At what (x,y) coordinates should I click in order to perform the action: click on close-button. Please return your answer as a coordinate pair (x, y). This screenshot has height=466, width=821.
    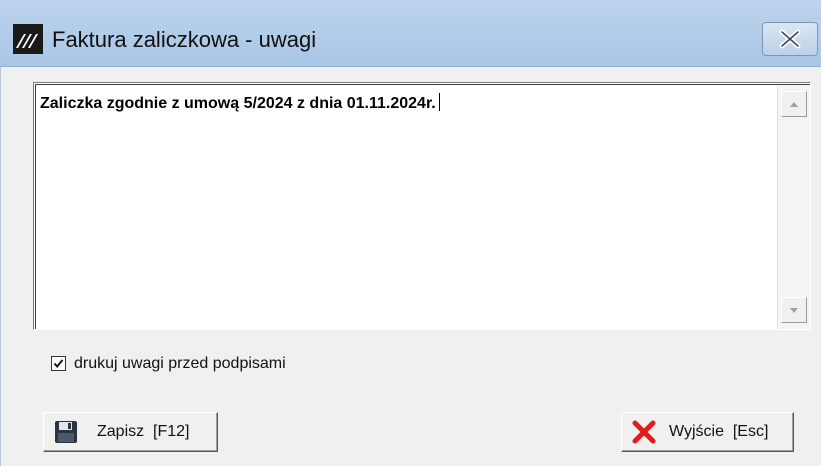
    Looking at the image, I should click on (790, 39).